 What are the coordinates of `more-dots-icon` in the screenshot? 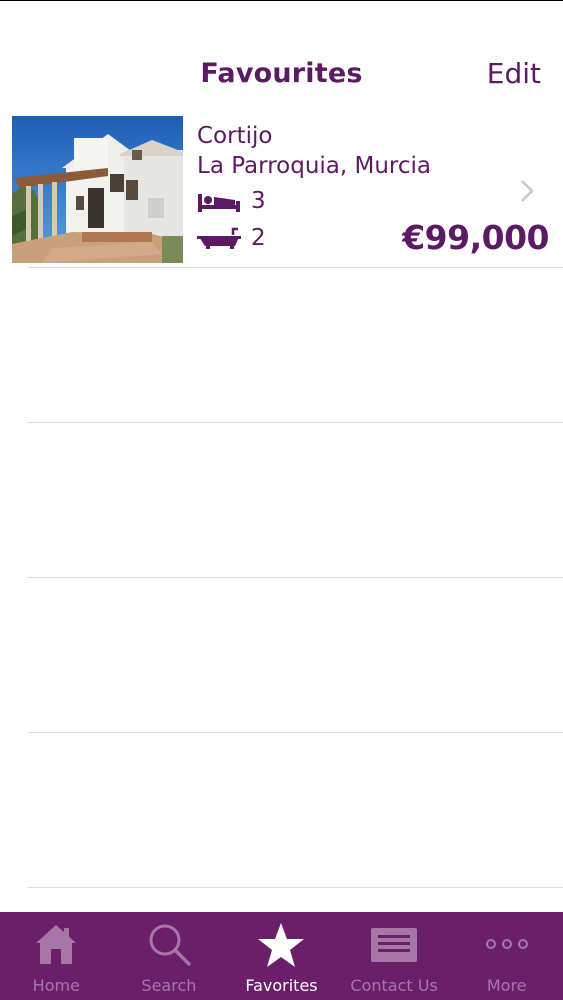 It's located at (506, 944).